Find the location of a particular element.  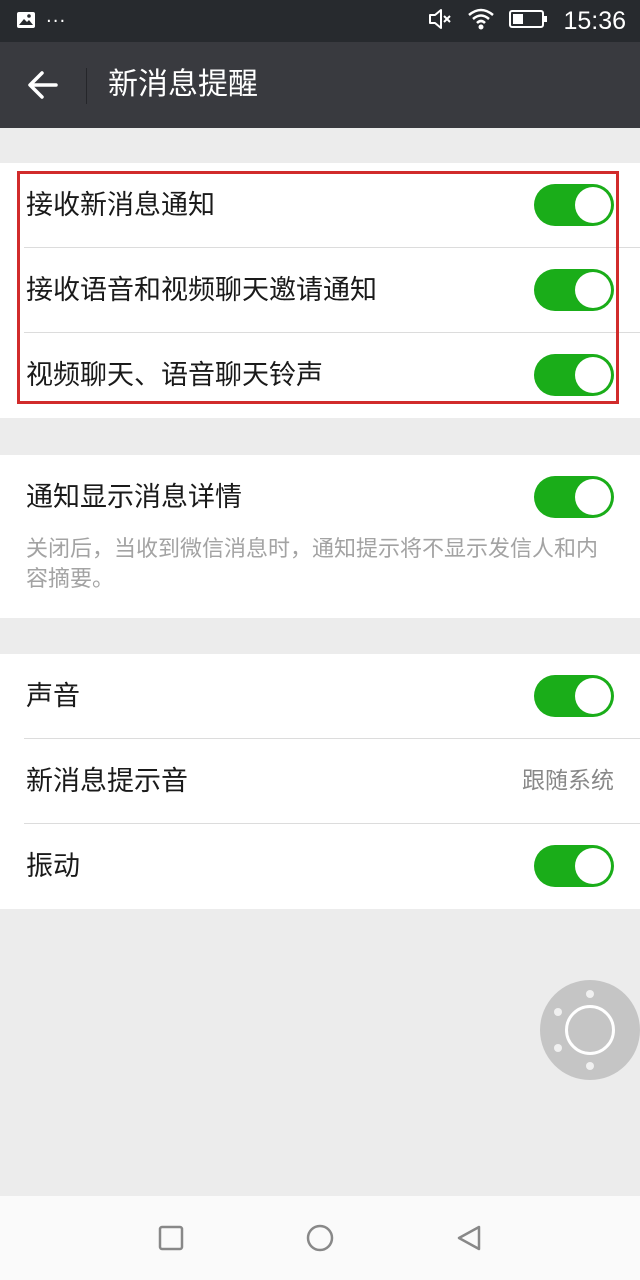

setting-label: 新消息提示音 is located at coordinates (107, 781).